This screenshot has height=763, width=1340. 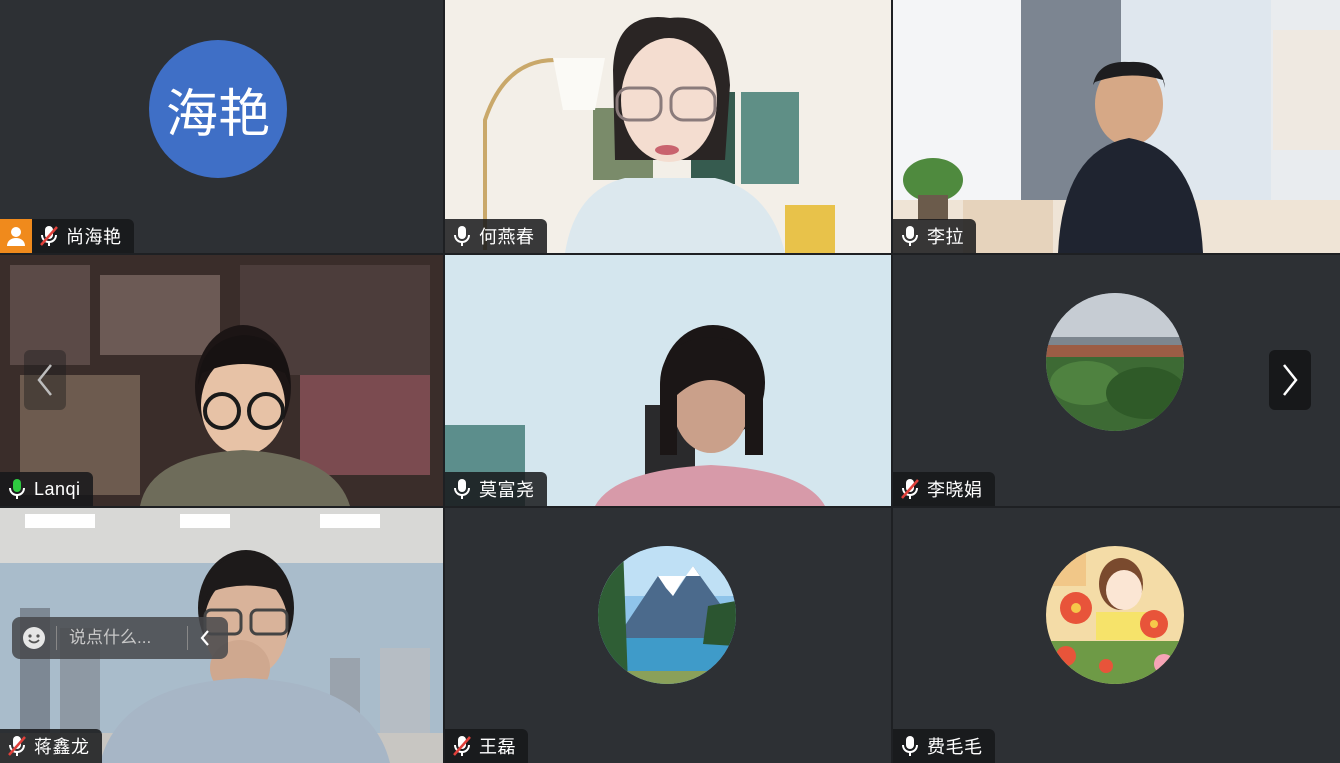 What do you see at coordinates (94, 237) in the screenshot?
I see `participant-name: 尚海艳` at bounding box center [94, 237].